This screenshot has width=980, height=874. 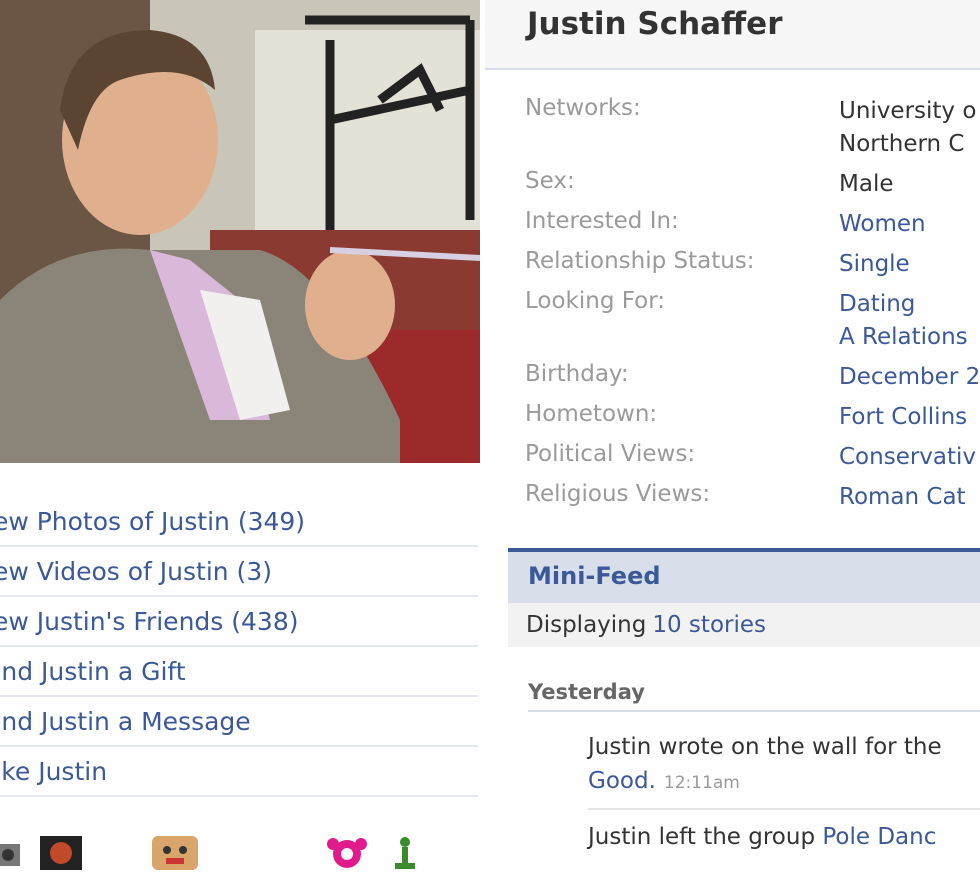 What do you see at coordinates (706, 625) in the screenshot?
I see `stories-count-link: 10 stories` at bounding box center [706, 625].